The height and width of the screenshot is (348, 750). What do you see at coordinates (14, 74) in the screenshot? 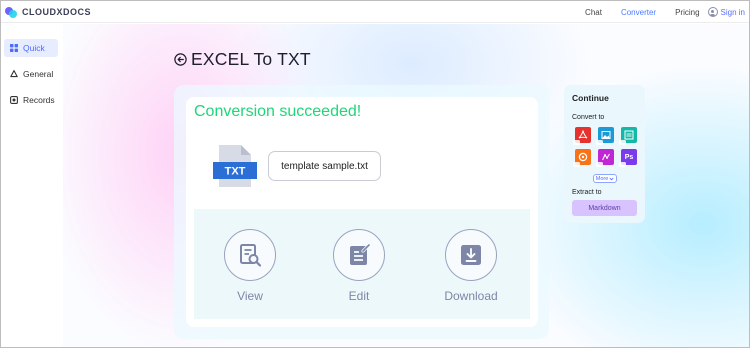
I see `recycle-icon` at bounding box center [14, 74].